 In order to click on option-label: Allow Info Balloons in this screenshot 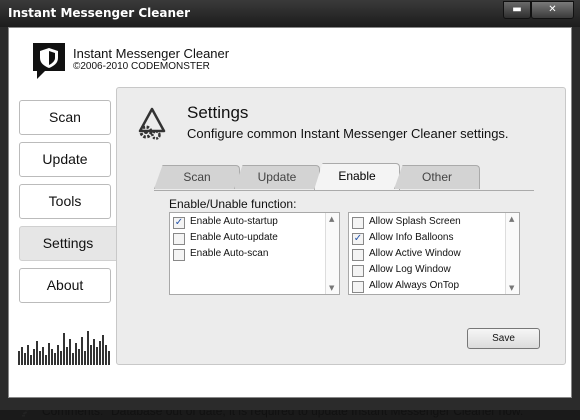, I will do `click(411, 237)`.